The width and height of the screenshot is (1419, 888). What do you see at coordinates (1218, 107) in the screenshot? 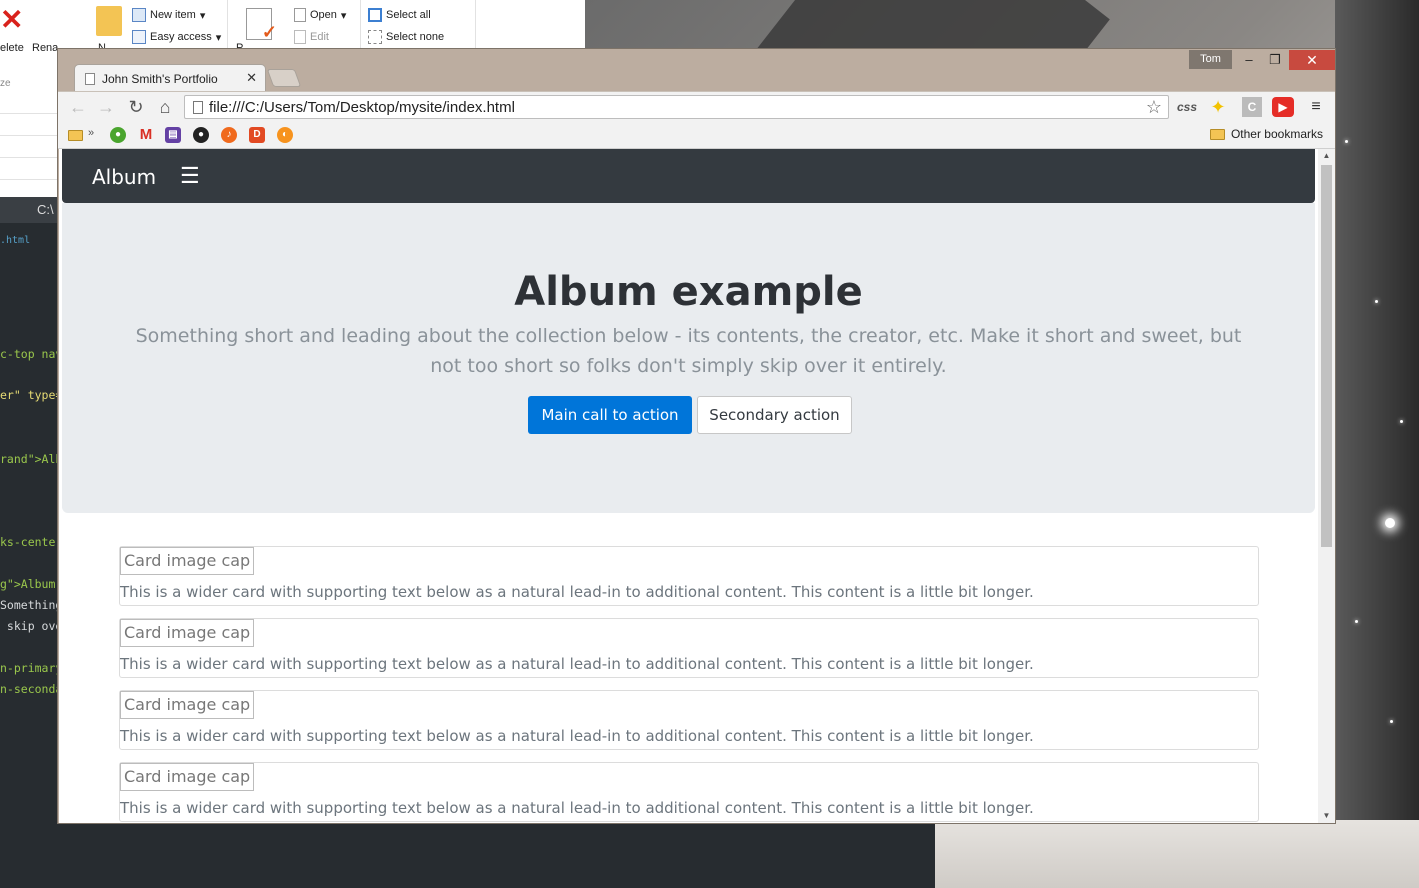
I see `spark-extension-icon: ✦` at bounding box center [1218, 107].